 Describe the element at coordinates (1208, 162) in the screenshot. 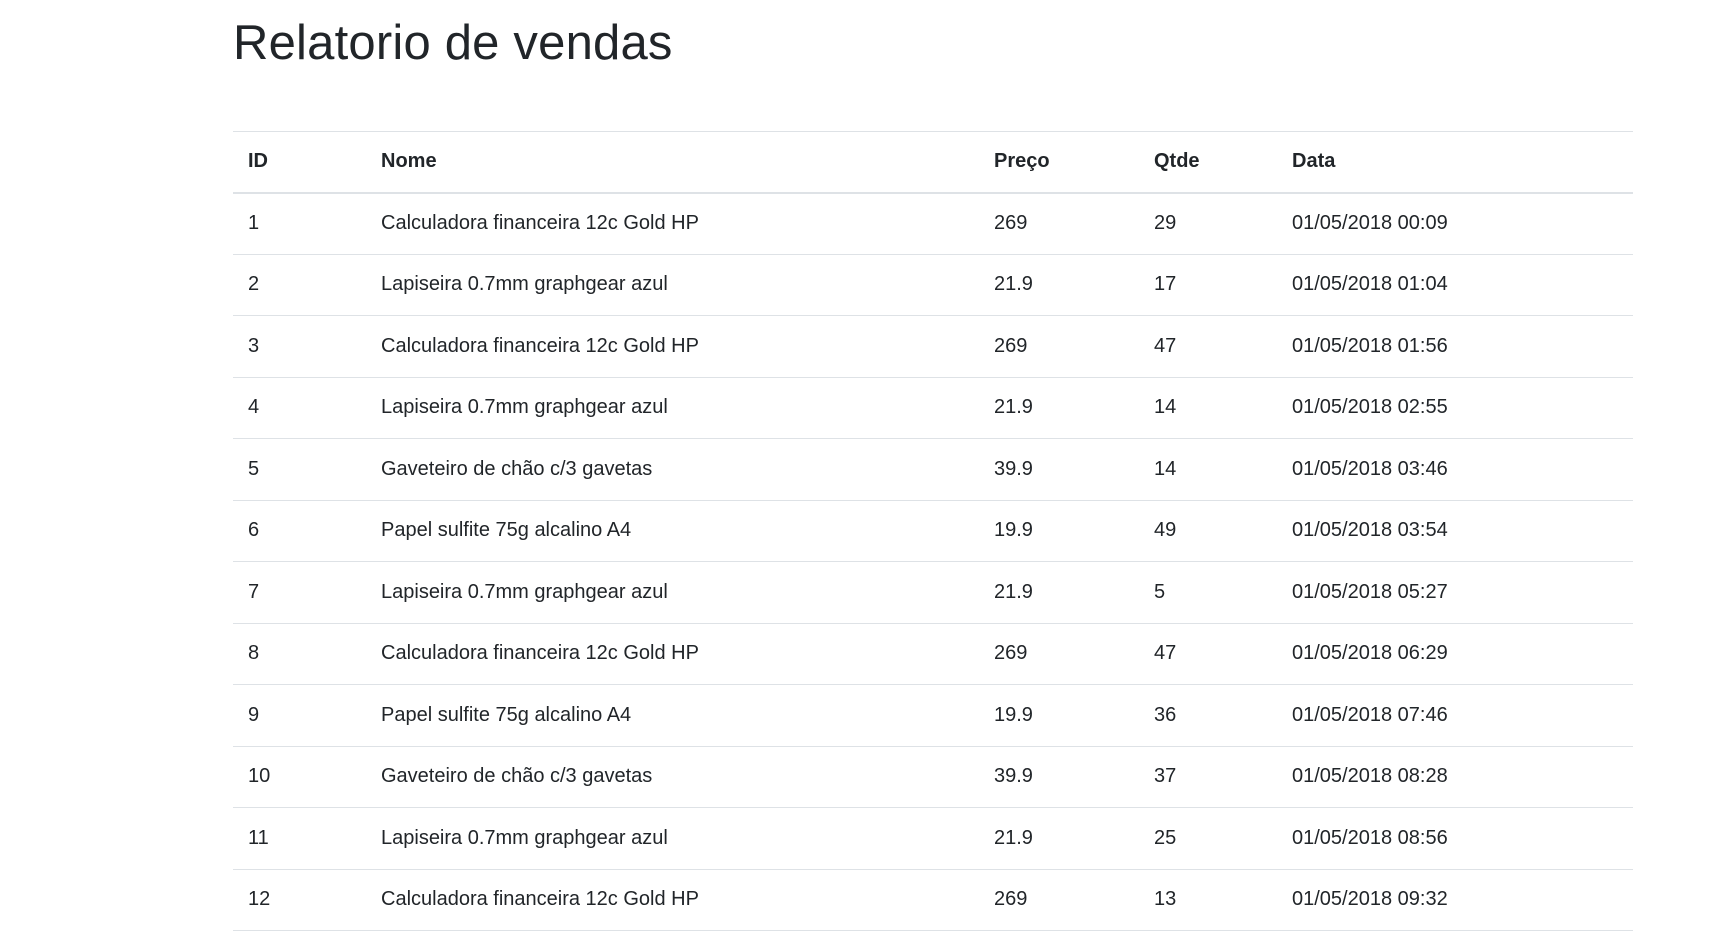

I see `column-header-qtde: Qtde` at that location.